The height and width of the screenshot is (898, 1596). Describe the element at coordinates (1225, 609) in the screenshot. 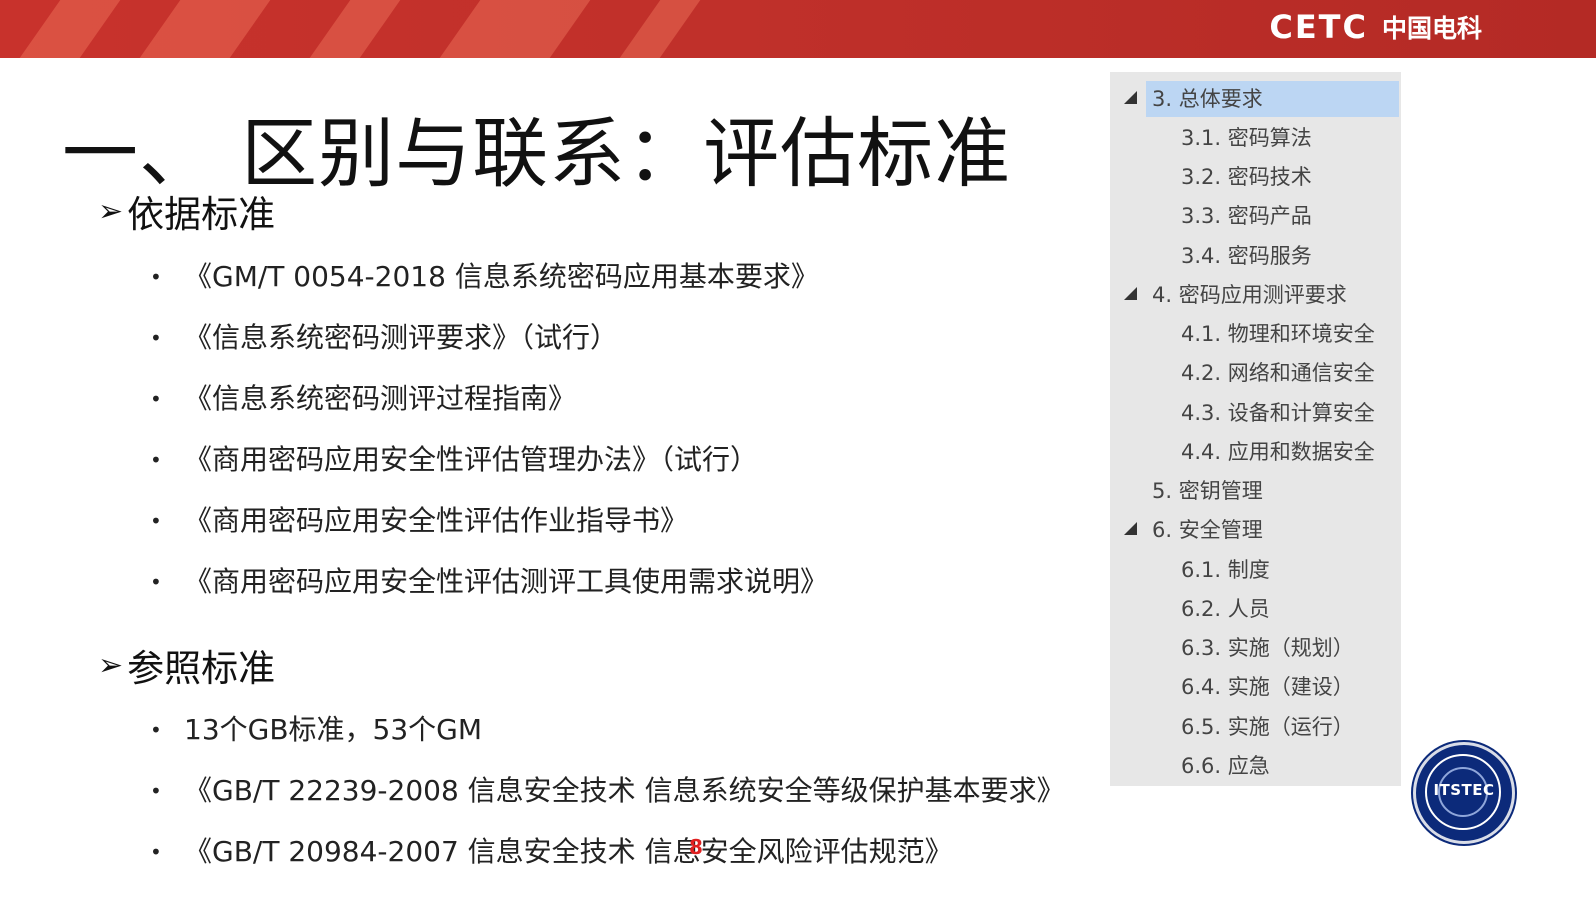

I see `tree-item-label: 6.2. 人员` at that location.